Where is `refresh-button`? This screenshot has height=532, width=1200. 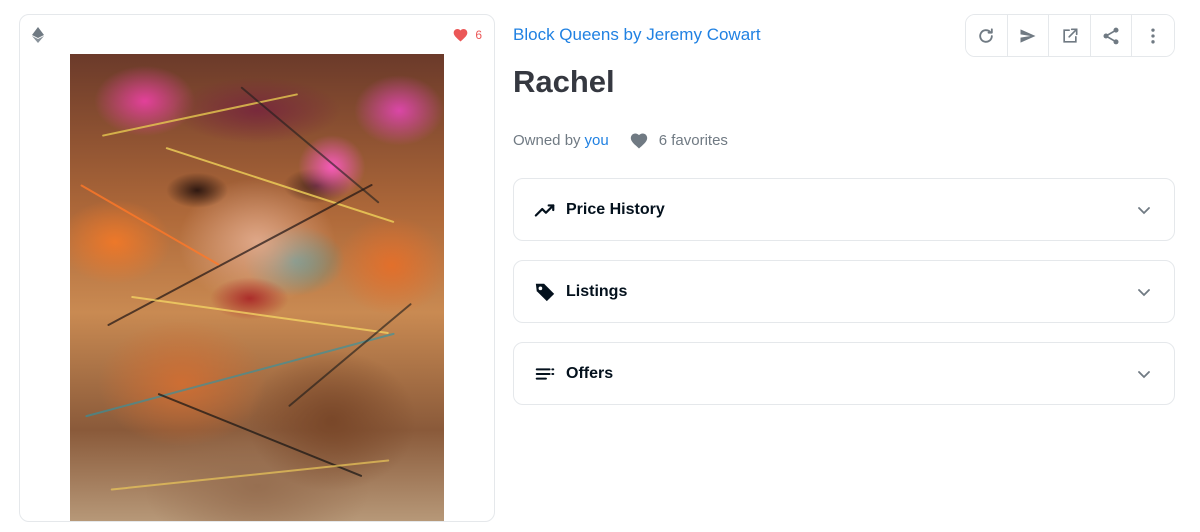
refresh-button is located at coordinates (987, 35).